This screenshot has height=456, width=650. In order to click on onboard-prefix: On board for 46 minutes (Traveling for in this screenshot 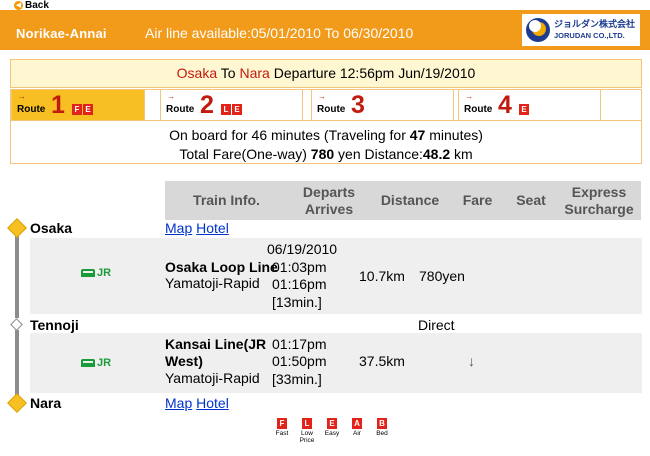, I will do `click(289, 135)`.